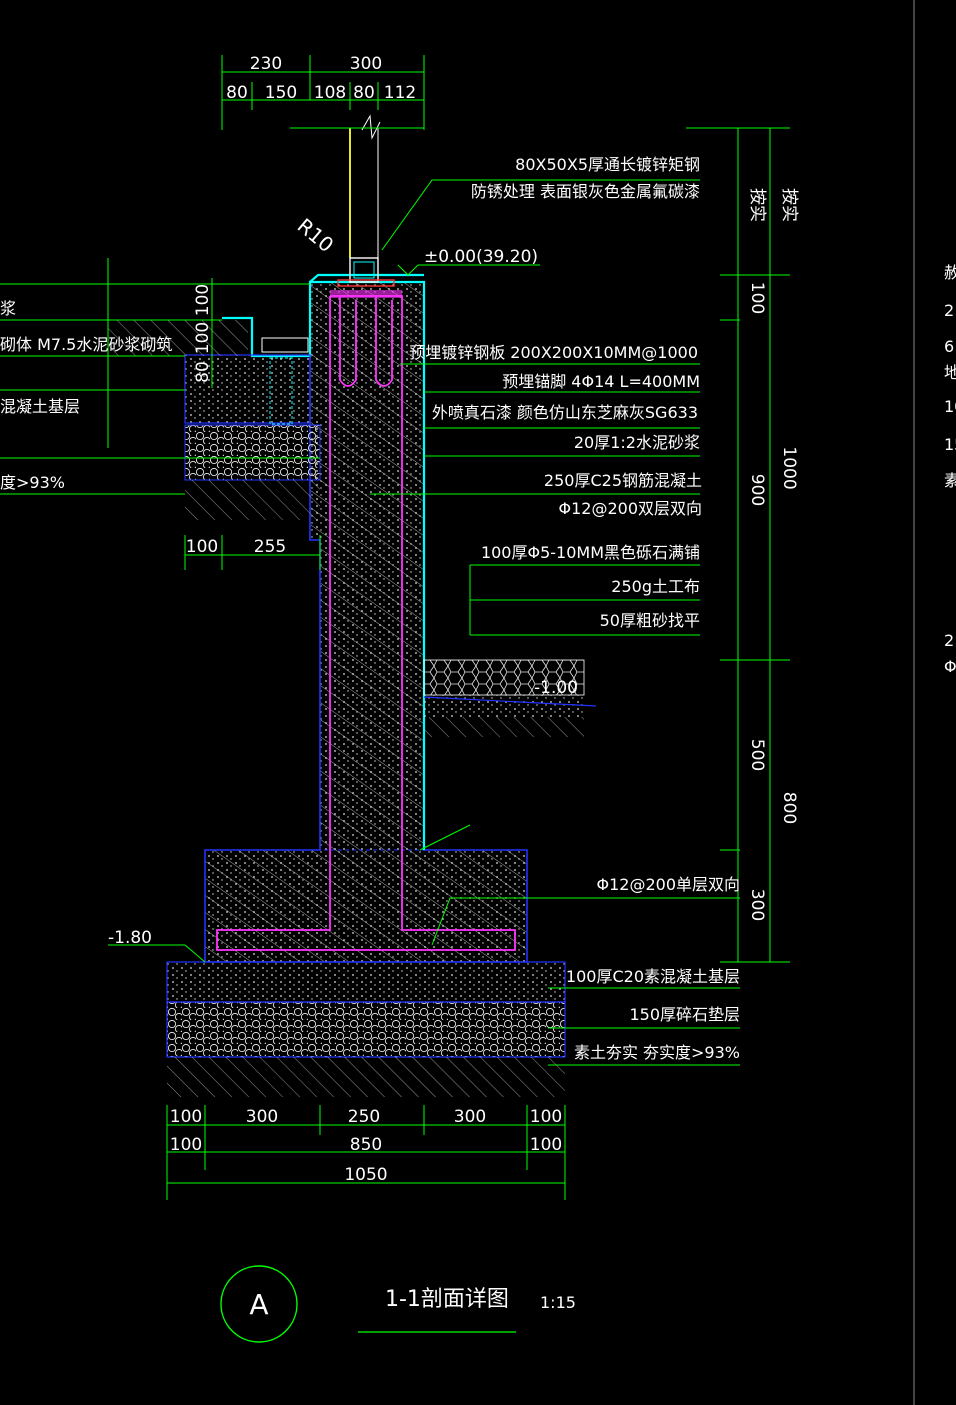 Image resolution: width=956 pixels, height=1405 pixels. Describe the element at coordinates (637, 442) in the screenshot. I see `note-mortar: 20厚1:2水泥砂浆` at that location.